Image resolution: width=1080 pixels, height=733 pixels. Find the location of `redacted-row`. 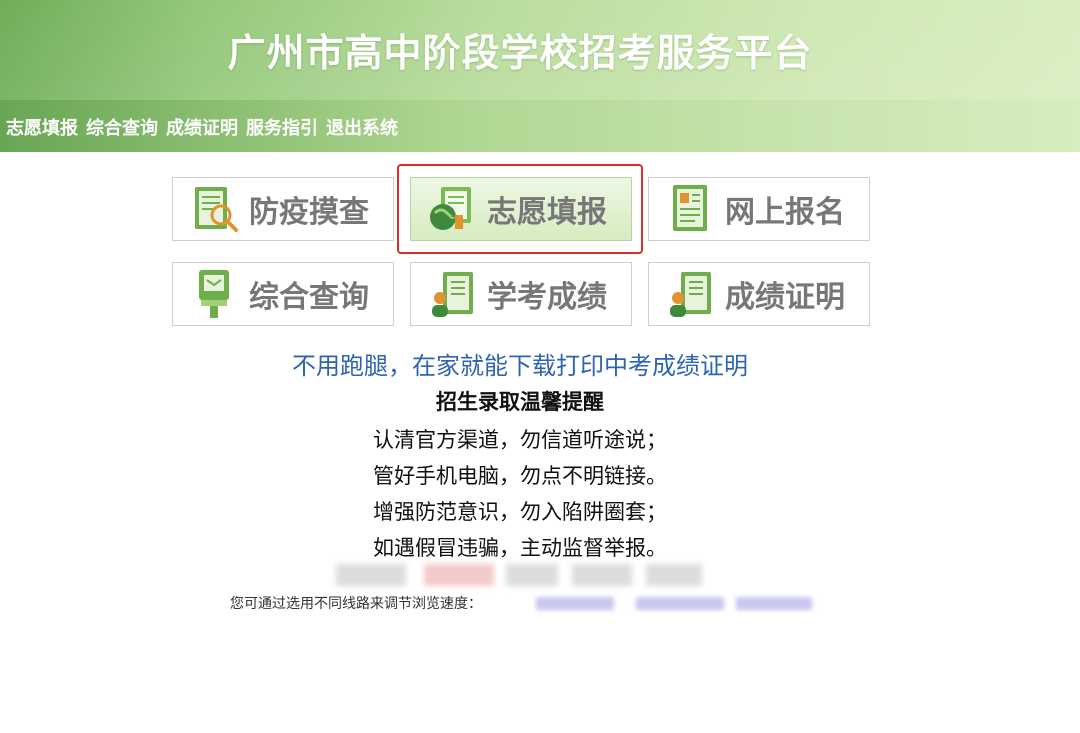

redacted-row is located at coordinates (519, 575).